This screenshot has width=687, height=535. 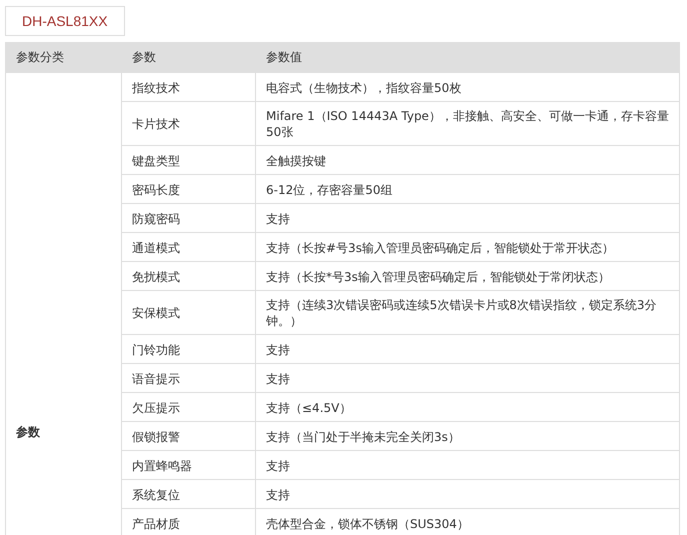 What do you see at coordinates (189, 160) in the screenshot?
I see `table-cell: 键盘类型` at bounding box center [189, 160].